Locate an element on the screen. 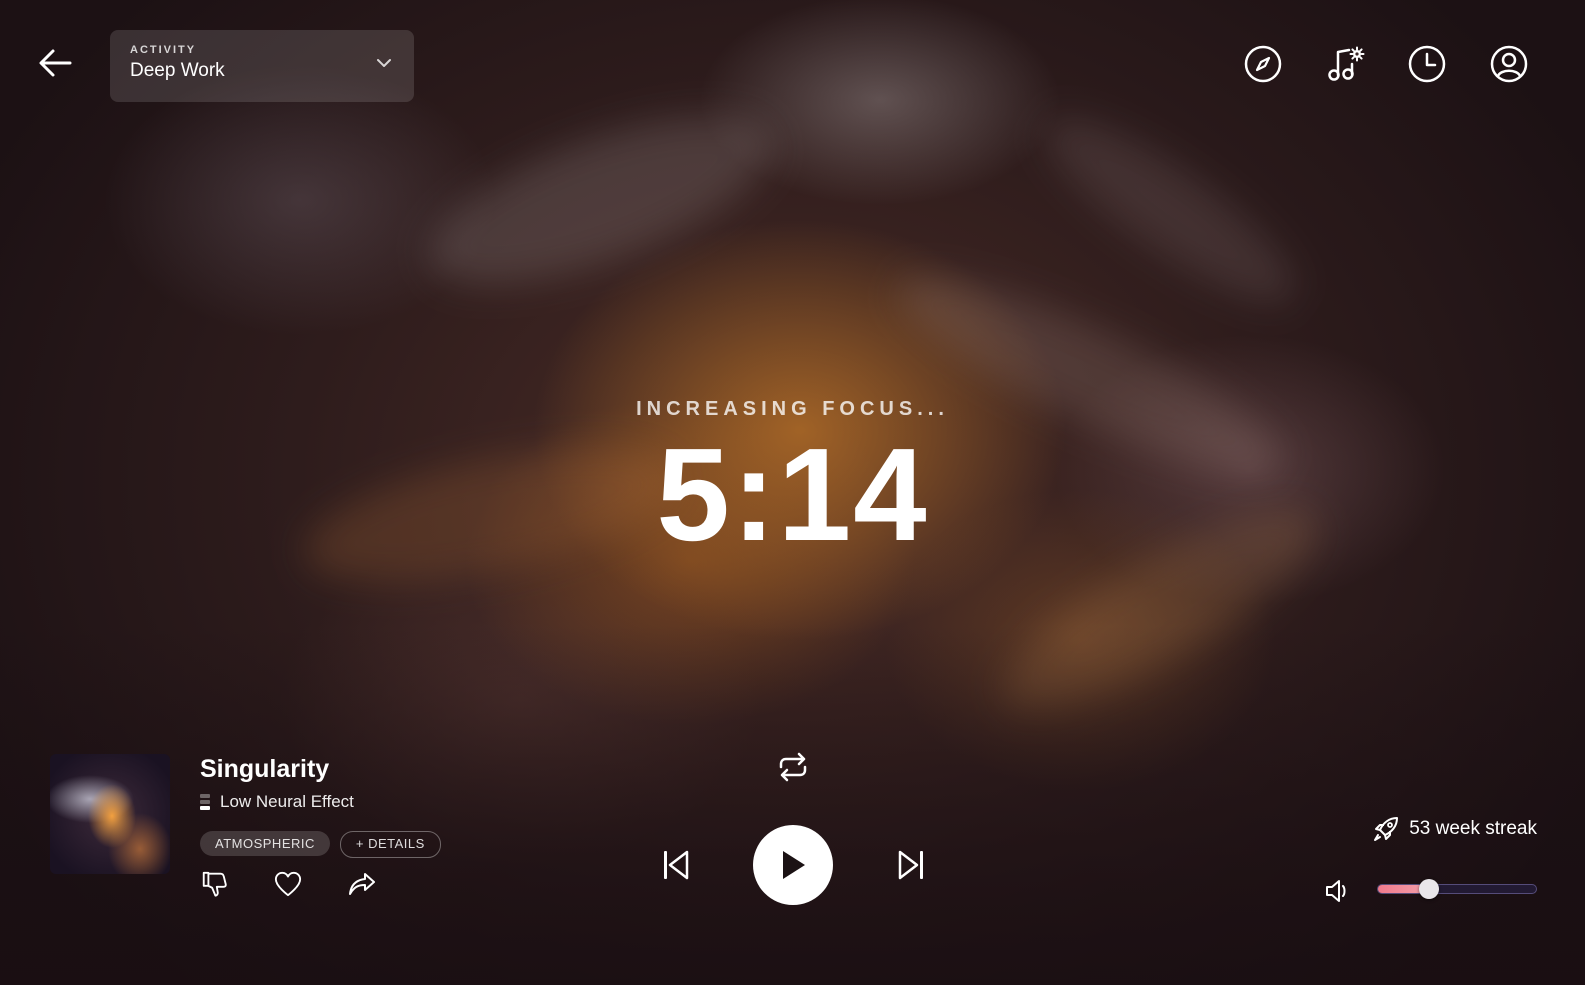 This screenshot has height=985, width=1585. play-icon is located at coordinates (794, 865).